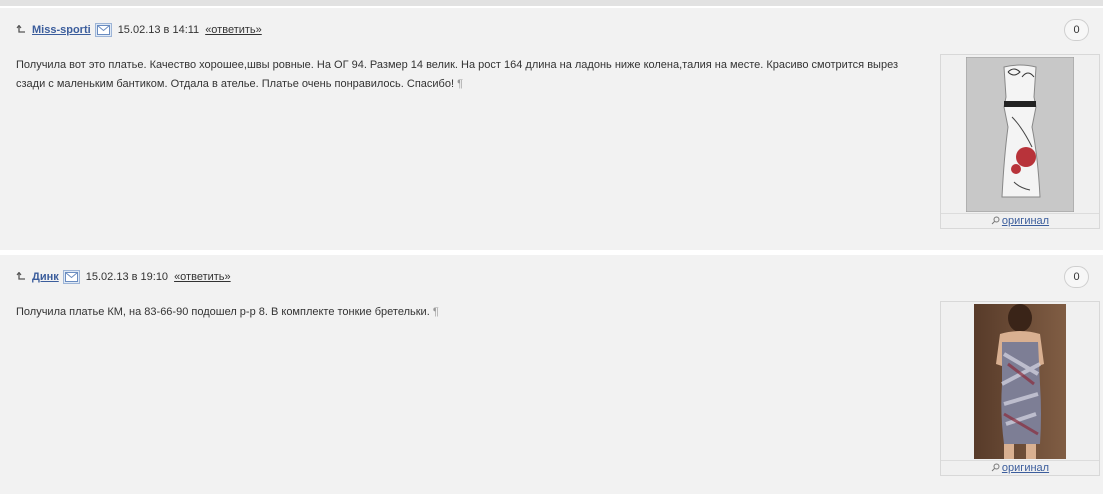  Describe the element at coordinates (127, 277) in the screenshot. I see `comment-date: 15.02.13 в 19:10` at that location.